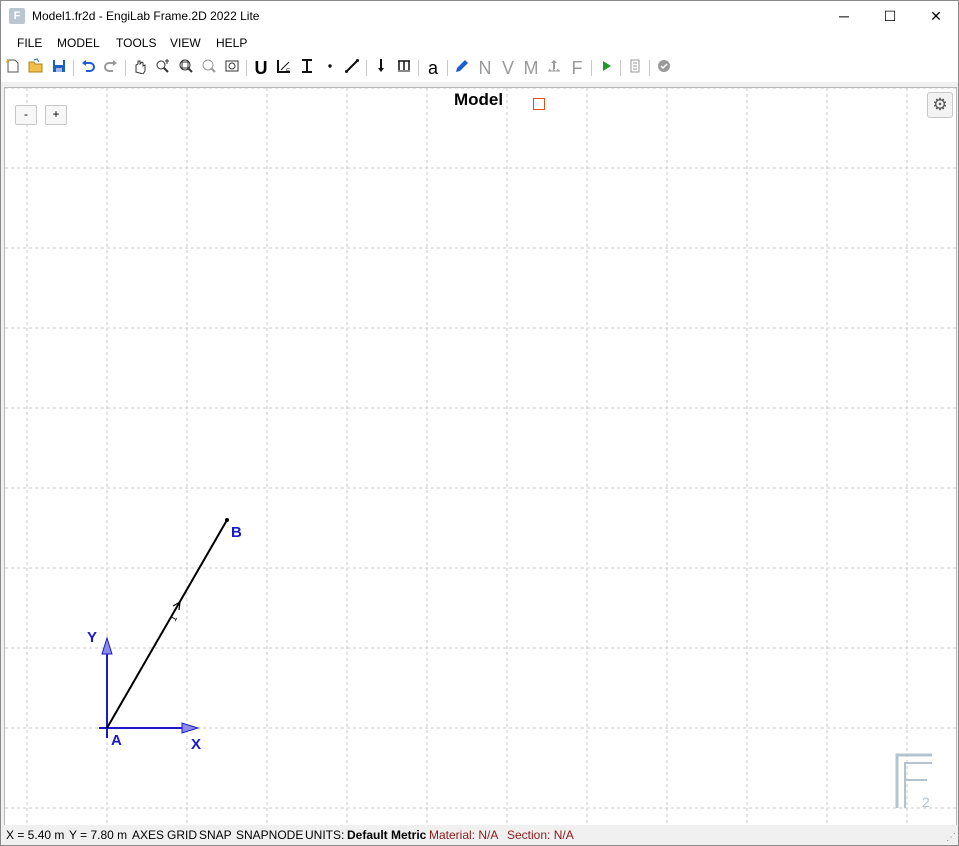 The width and height of the screenshot is (959, 846). What do you see at coordinates (479, 99) in the screenshot?
I see `canvas-title: Model` at bounding box center [479, 99].